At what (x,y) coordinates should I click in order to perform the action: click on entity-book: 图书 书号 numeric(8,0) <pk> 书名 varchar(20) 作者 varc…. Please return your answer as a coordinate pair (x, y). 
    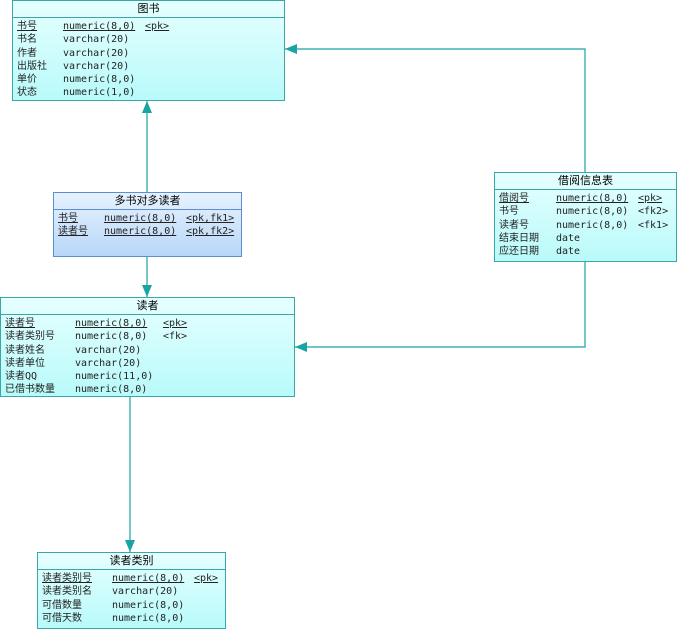
    Looking at the image, I should click on (148, 50).